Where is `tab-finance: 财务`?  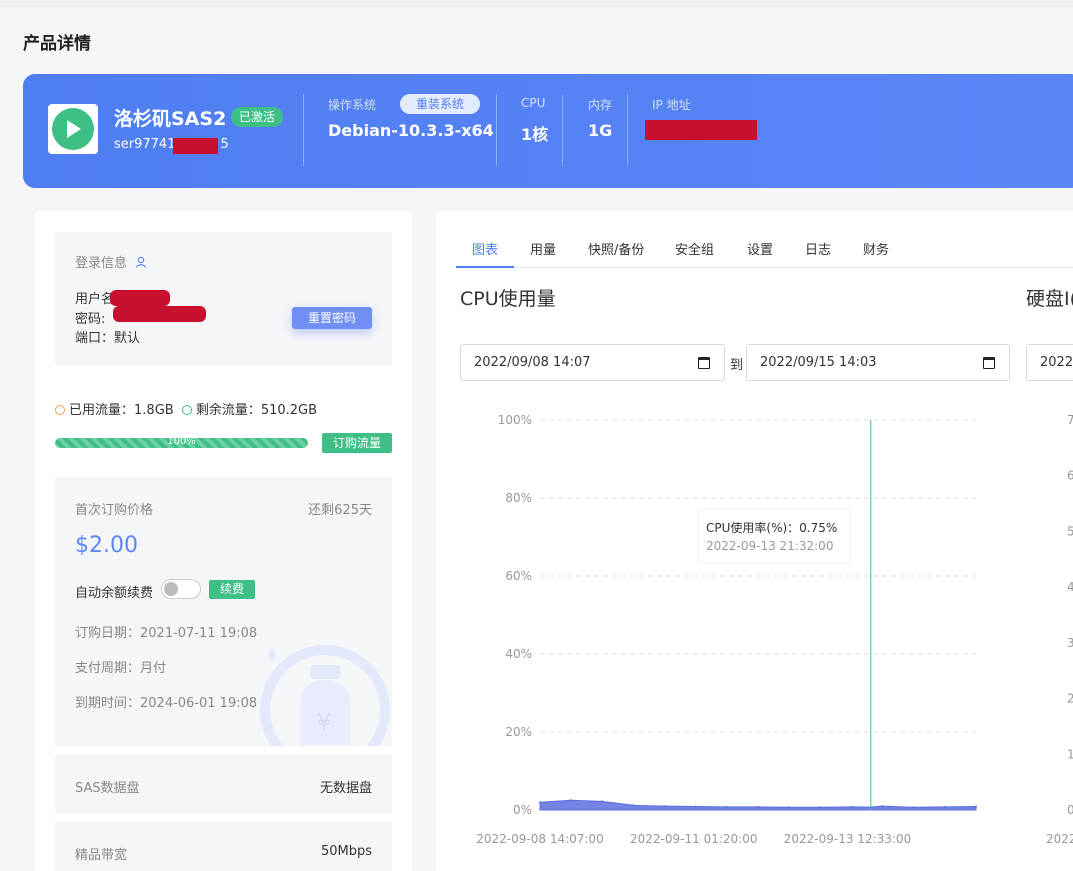 tab-finance: 财务 is located at coordinates (876, 248).